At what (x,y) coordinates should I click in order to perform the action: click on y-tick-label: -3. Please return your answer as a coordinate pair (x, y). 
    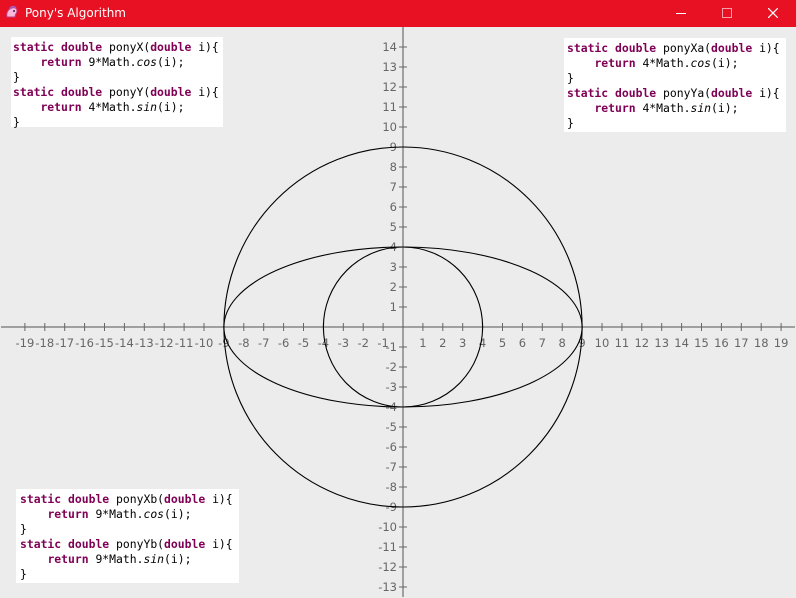
    Looking at the image, I should click on (391, 387).